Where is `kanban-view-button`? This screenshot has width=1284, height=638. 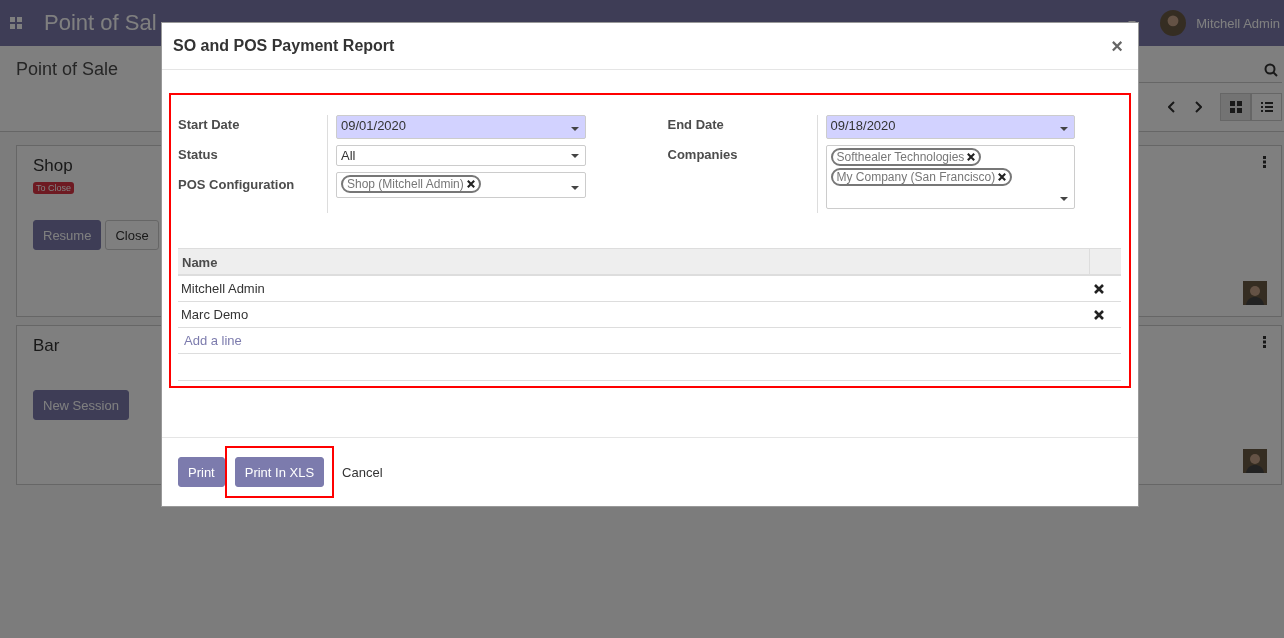
kanban-view-button is located at coordinates (1235, 107).